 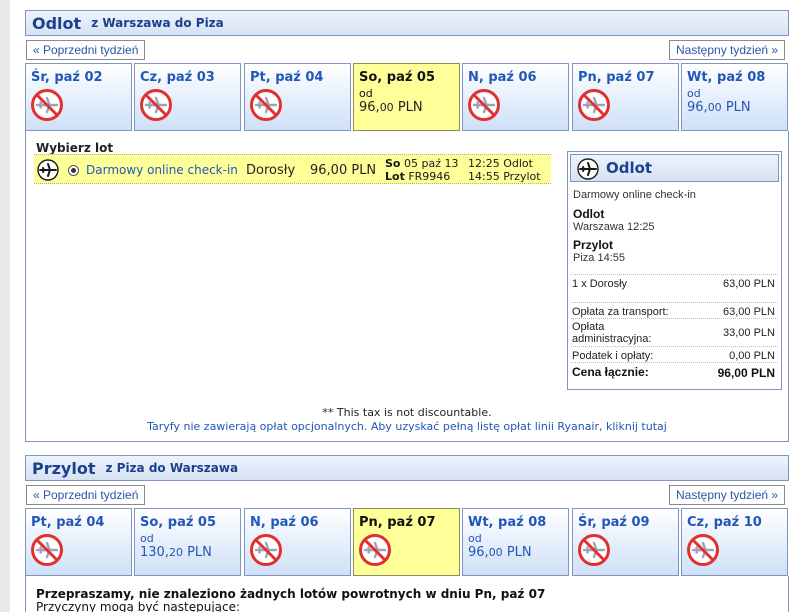 I want to click on outbound-title: Odlot, so click(x=57, y=23).